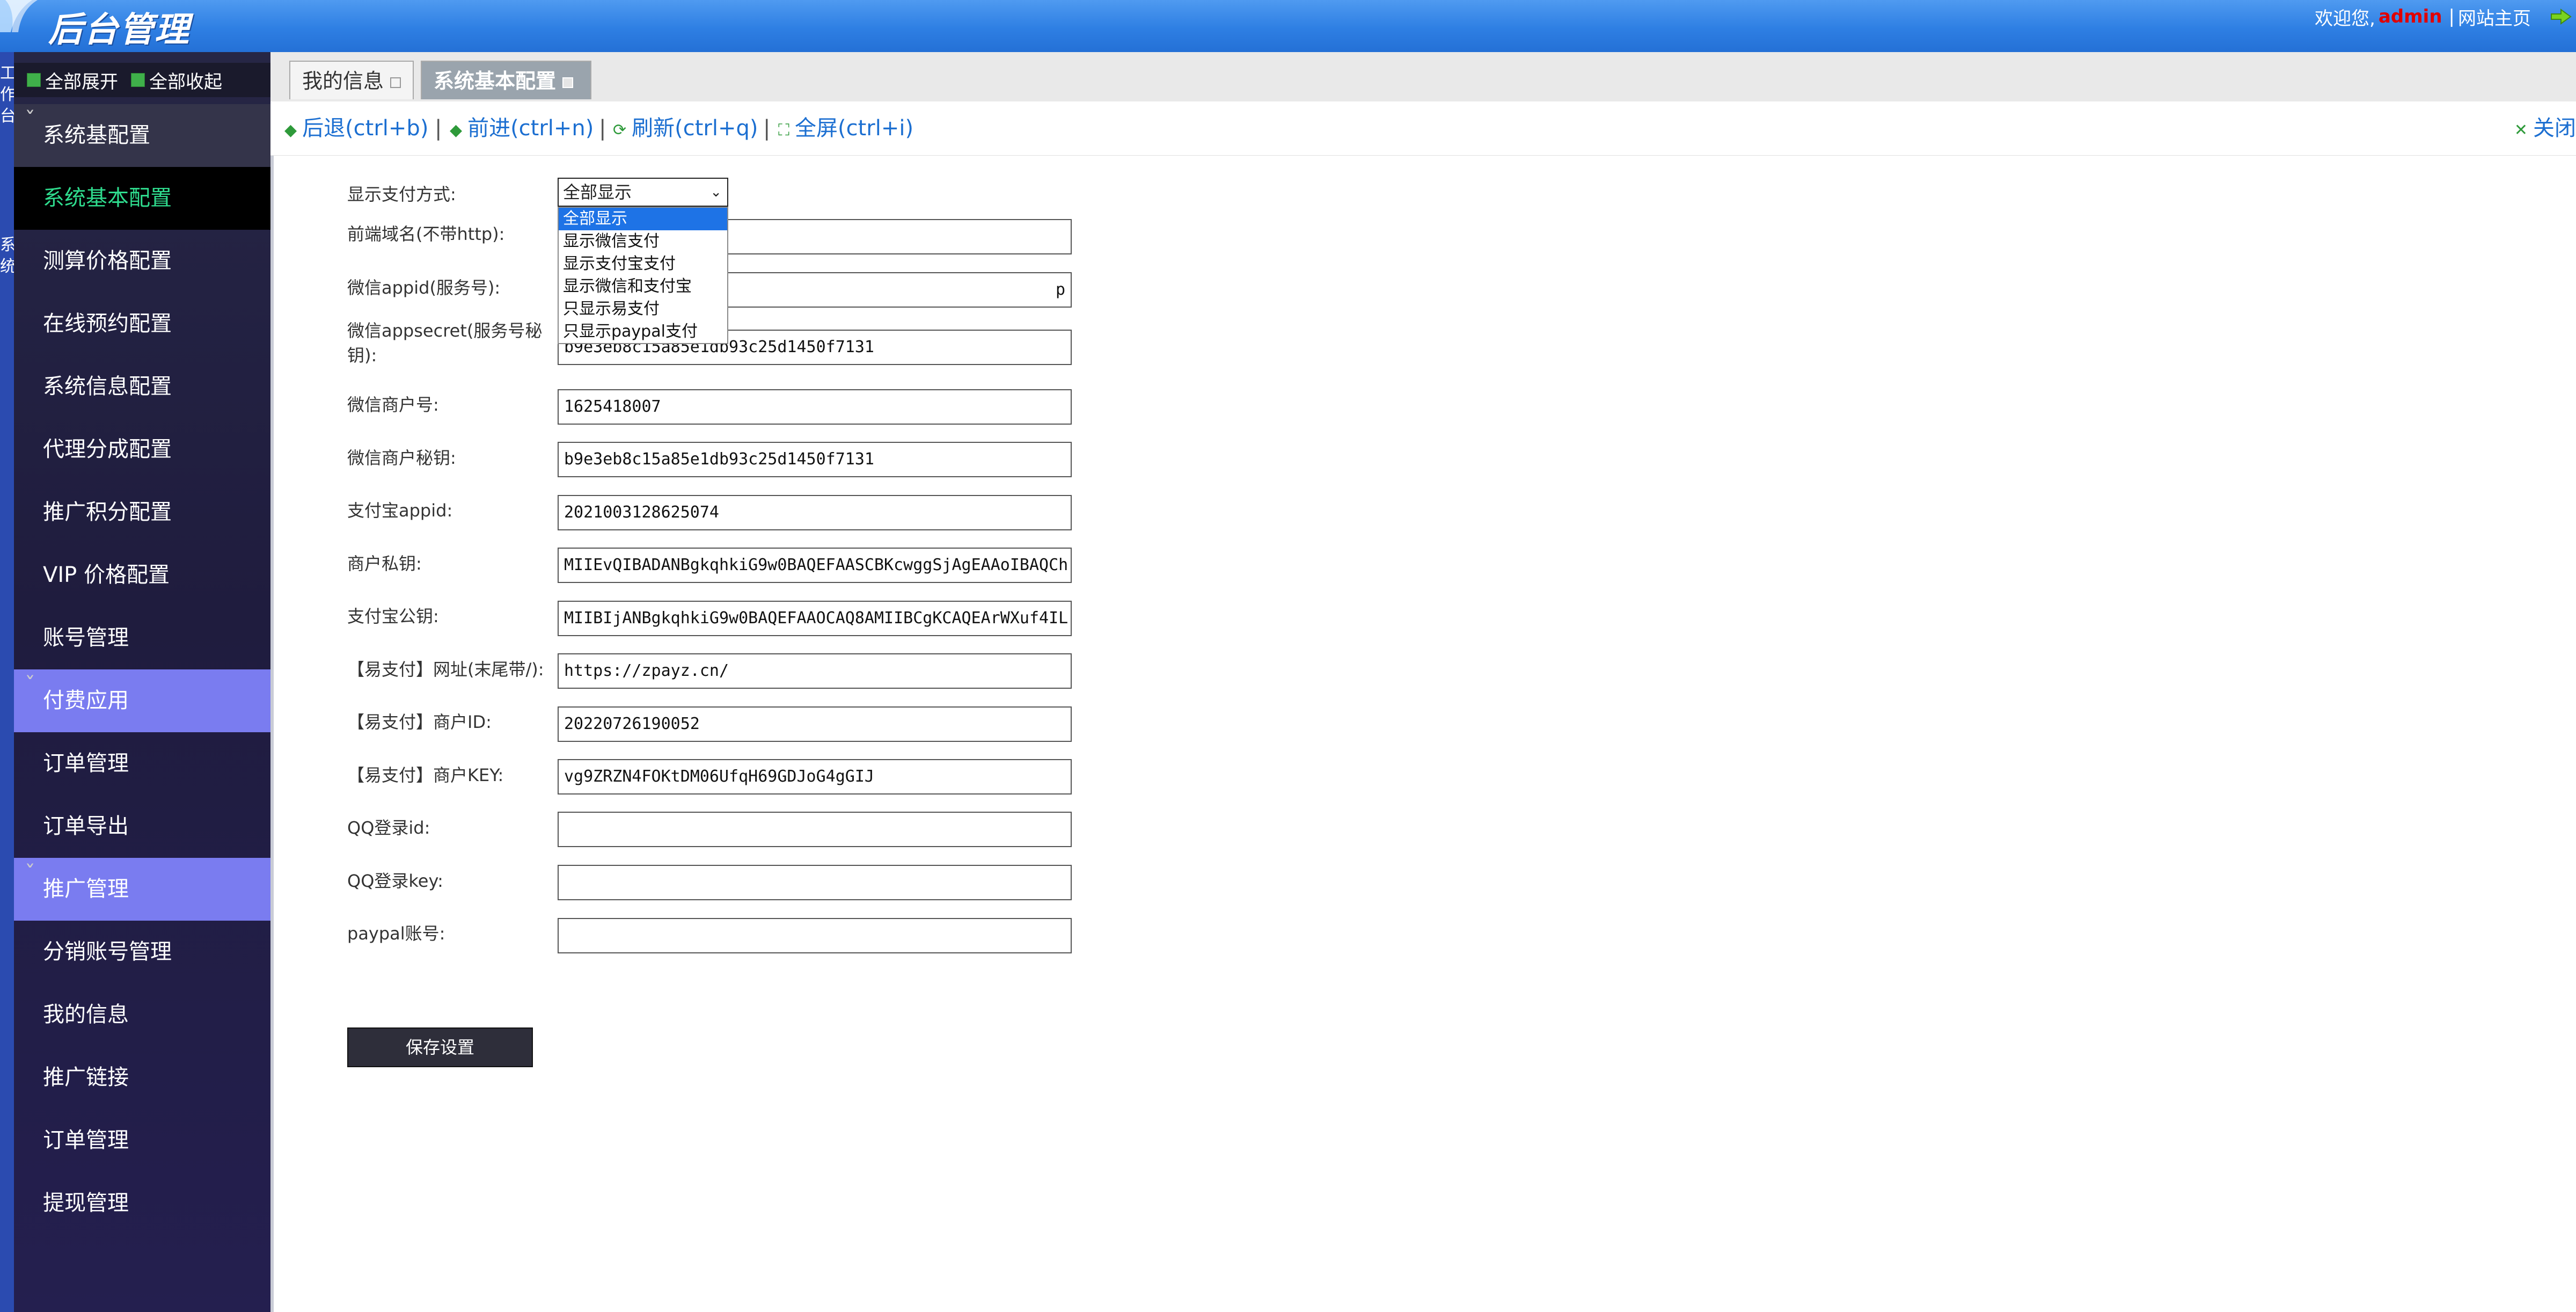 This screenshot has width=2576, height=1312. I want to click on welcome-text: 欢迎您,, so click(2345, 19).